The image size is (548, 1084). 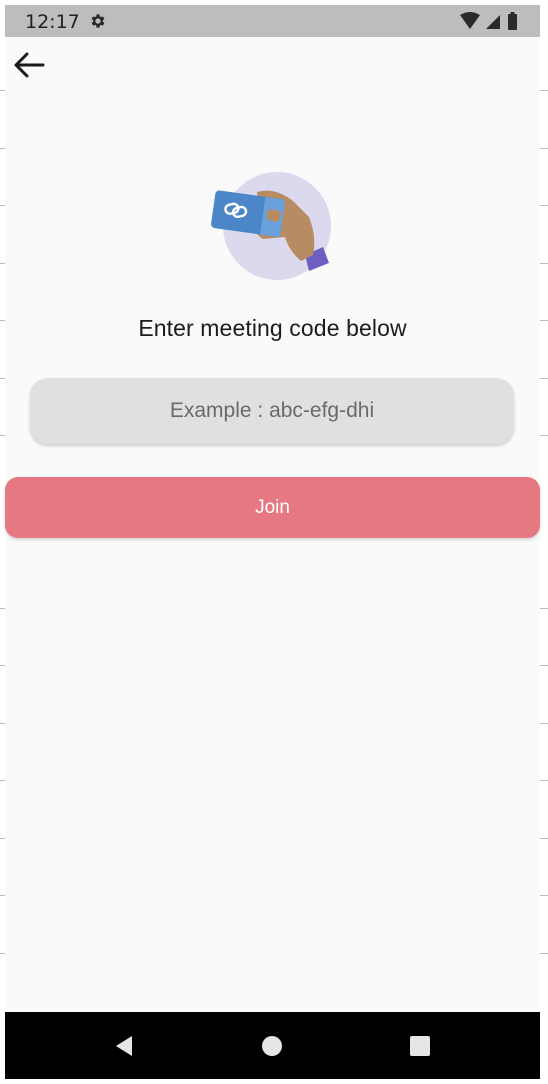 I want to click on gear-icon, so click(x=98, y=21).